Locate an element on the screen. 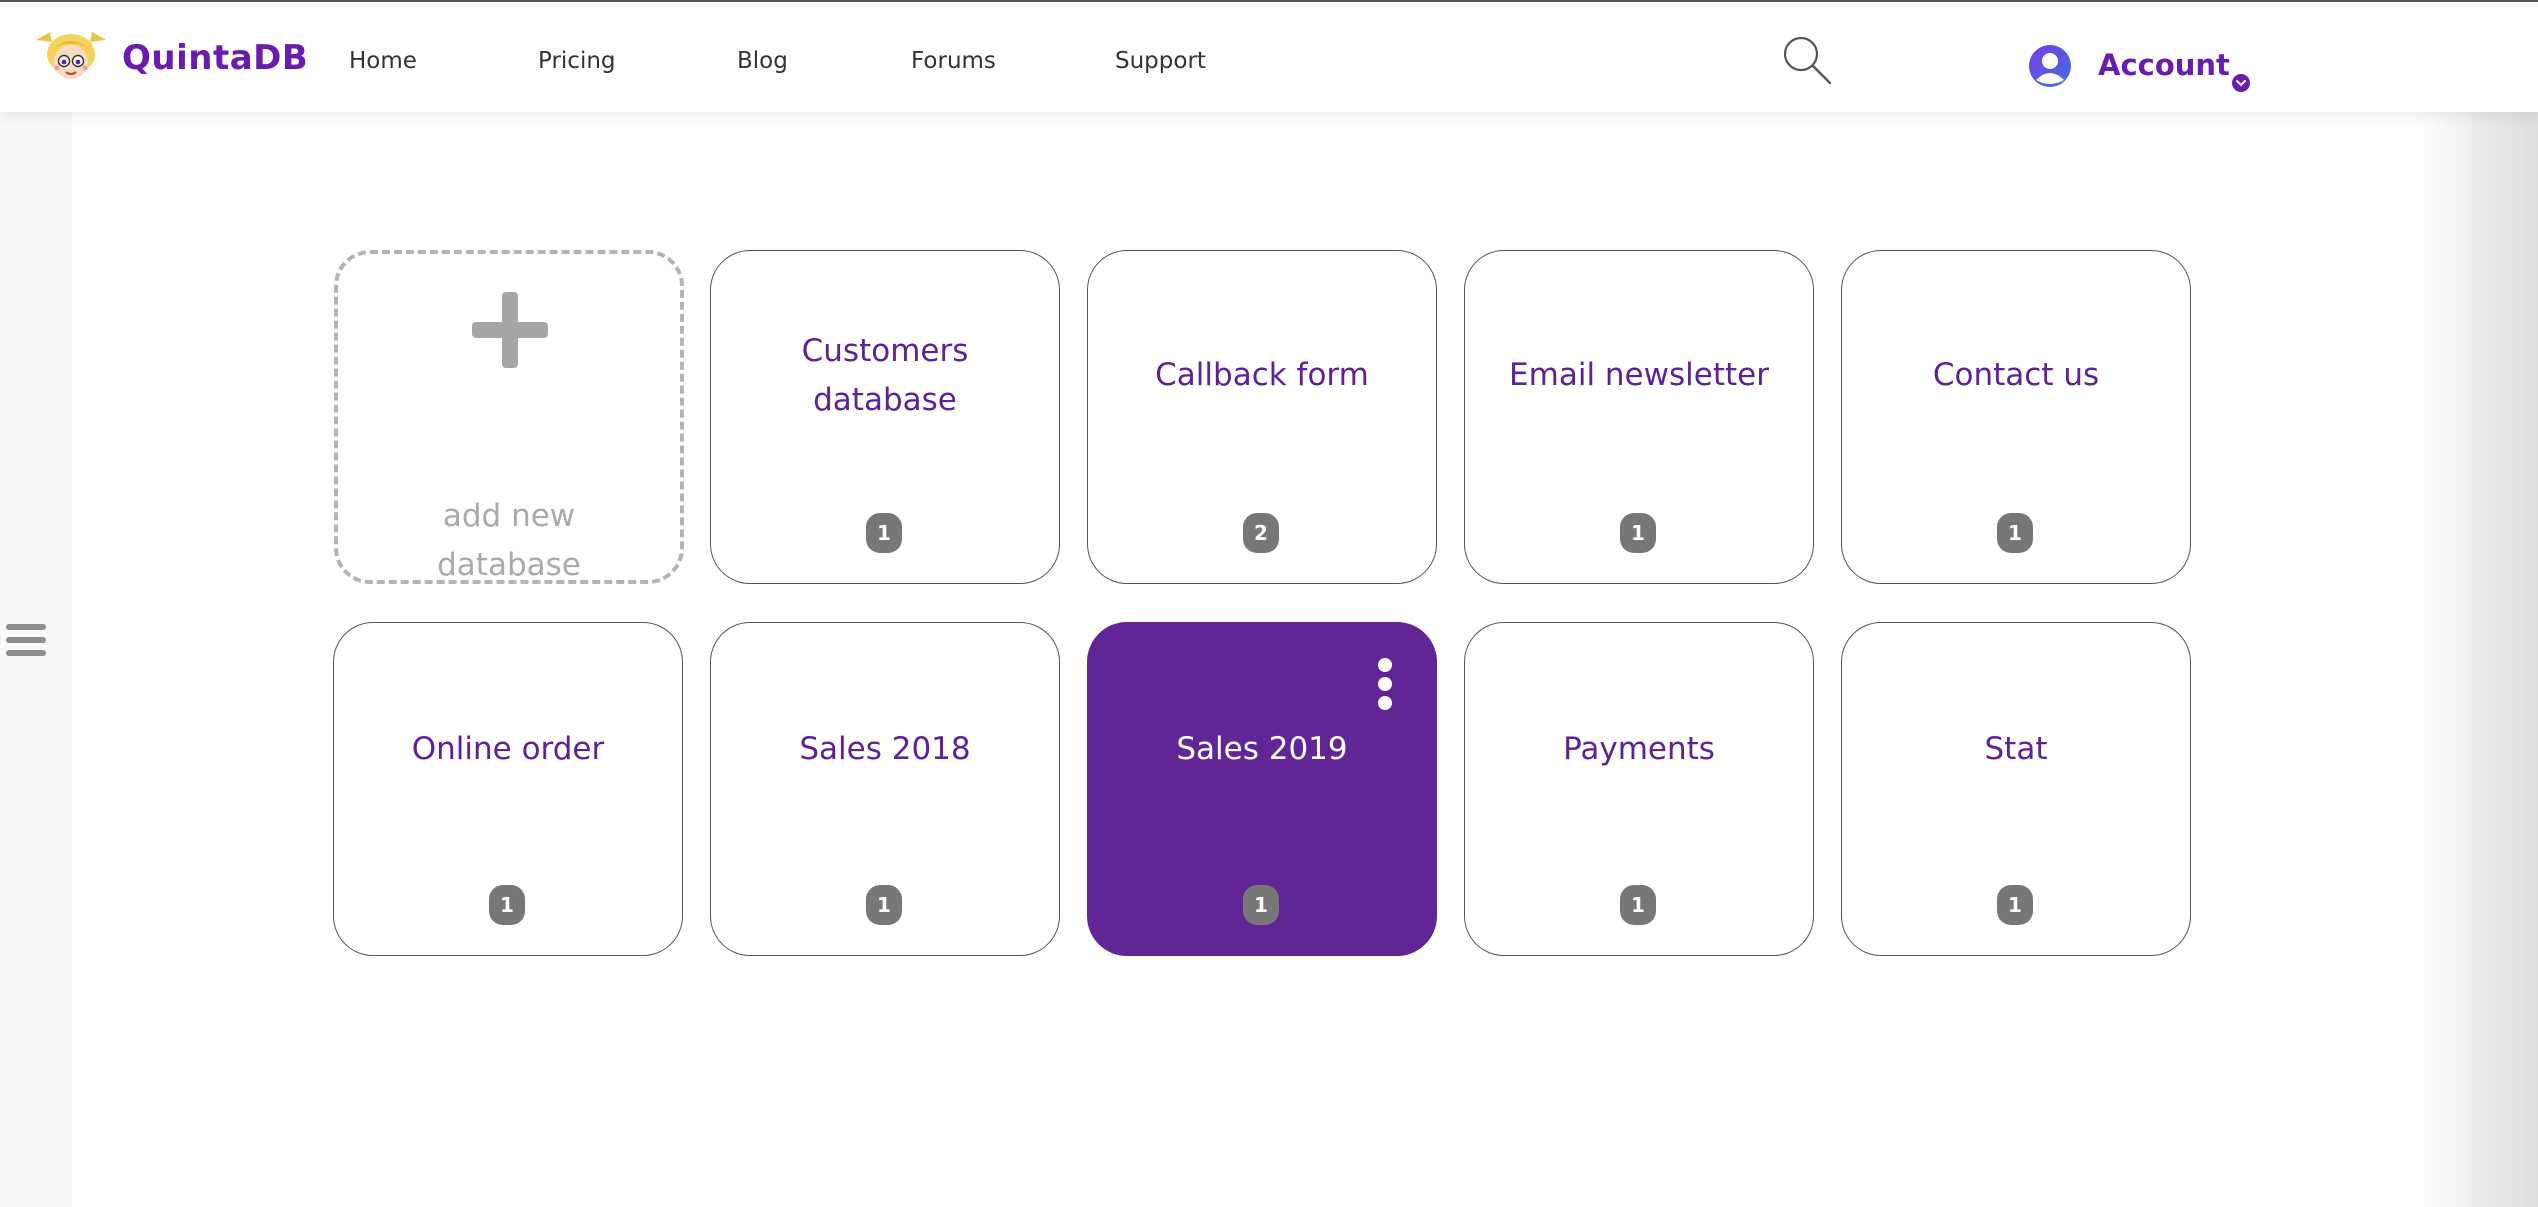 Image resolution: width=2538 pixels, height=1207 pixels. add-label-line1: add new is located at coordinates (509, 516).